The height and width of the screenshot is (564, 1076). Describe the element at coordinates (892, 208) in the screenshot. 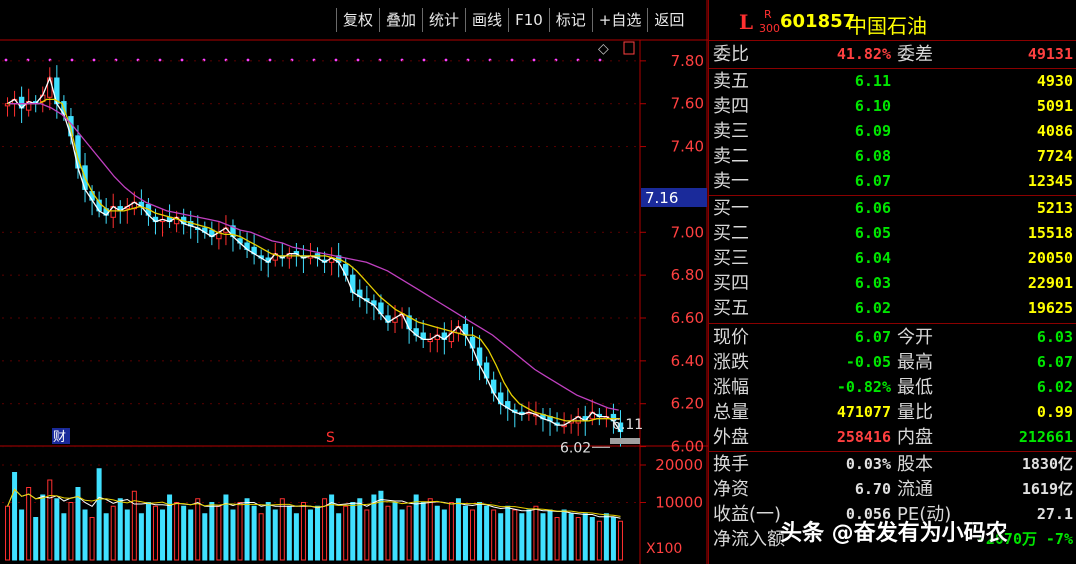

I see `bid-row: 买一 6.06 5213` at that location.